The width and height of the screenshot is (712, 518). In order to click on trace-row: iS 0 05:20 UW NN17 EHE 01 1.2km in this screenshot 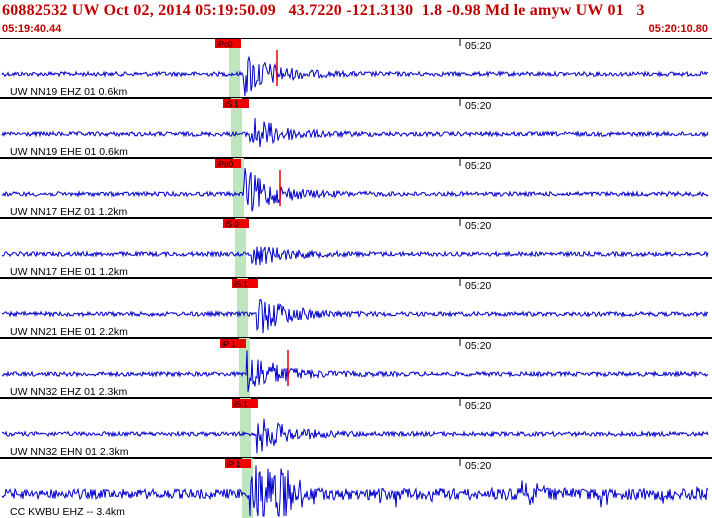, I will do `click(356, 248)`.